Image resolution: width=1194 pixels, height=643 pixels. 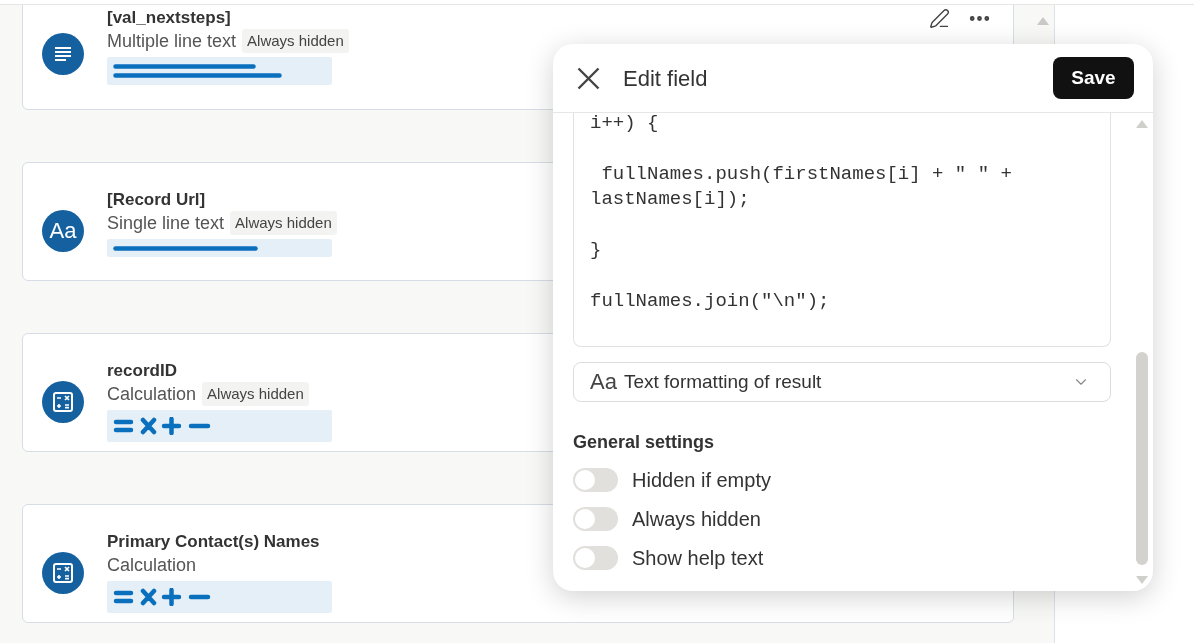 I want to click on field-title: [Record Url], so click(x=157, y=200).